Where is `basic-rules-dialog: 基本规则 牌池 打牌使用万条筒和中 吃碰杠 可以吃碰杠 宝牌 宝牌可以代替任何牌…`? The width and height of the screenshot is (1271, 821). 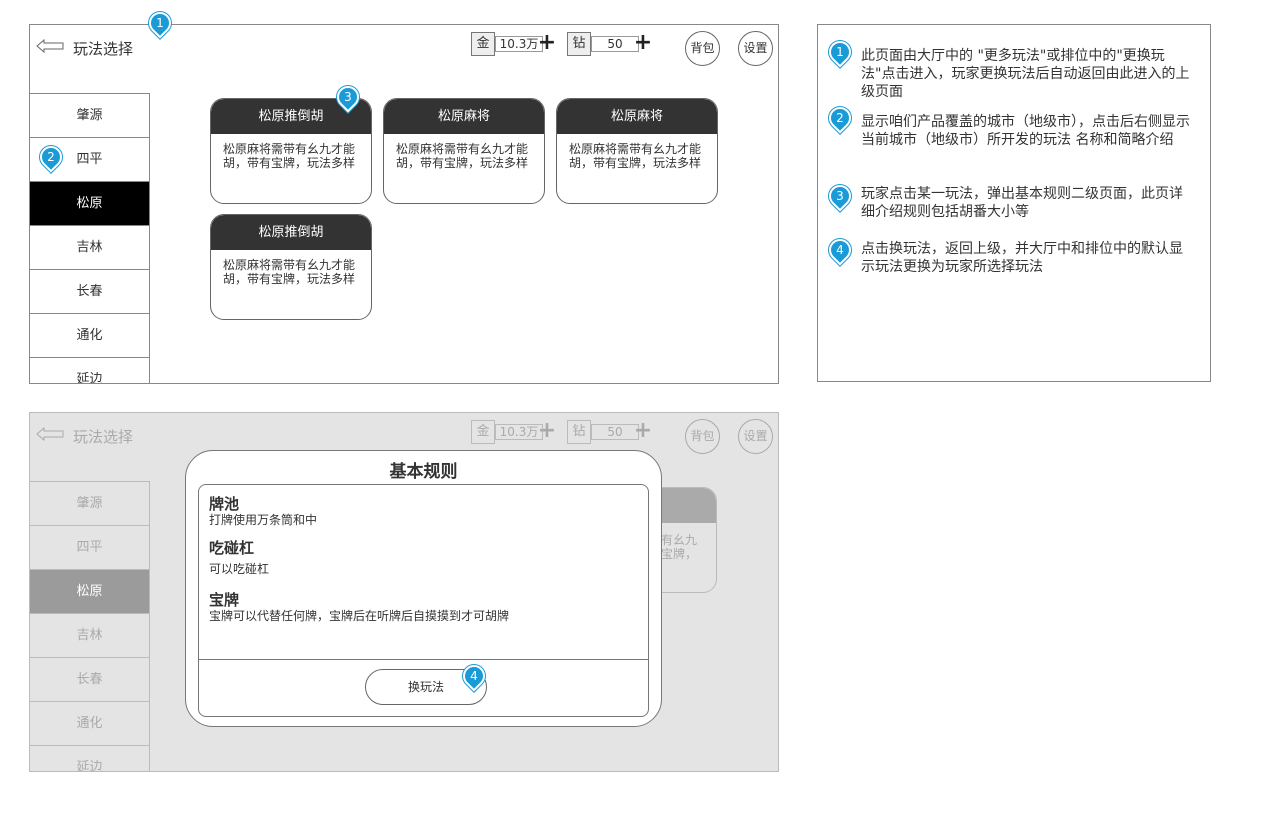
basic-rules-dialog: 基本规则 牌池 打牌使用万条筒和中 吃碰杠 可以吃碰杠 宝牌 宝牌可以代替任何牌… is located at coordinates (423, 588).